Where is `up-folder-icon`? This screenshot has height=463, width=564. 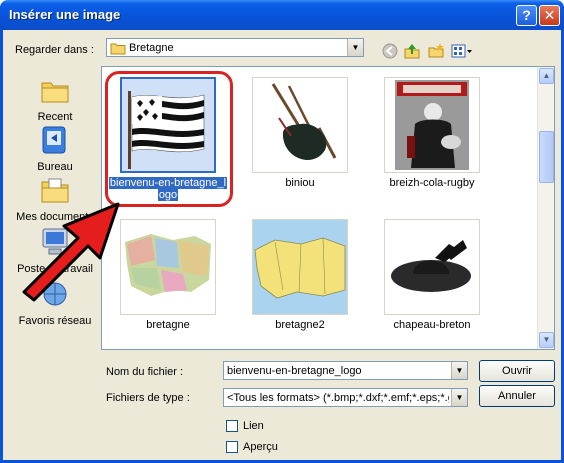 up-folder-icon is located at coordinates (412, 51).